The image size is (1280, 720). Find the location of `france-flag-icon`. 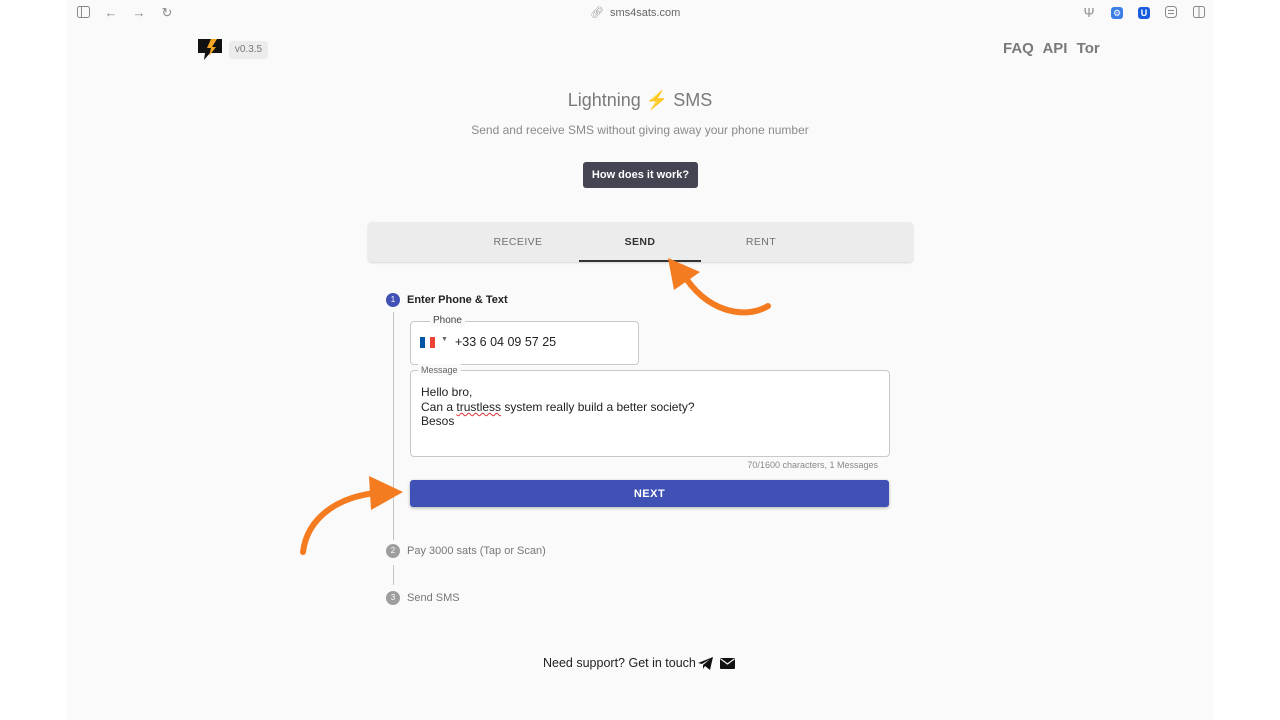

france-flag-icon is located at coordinates (427, 342).